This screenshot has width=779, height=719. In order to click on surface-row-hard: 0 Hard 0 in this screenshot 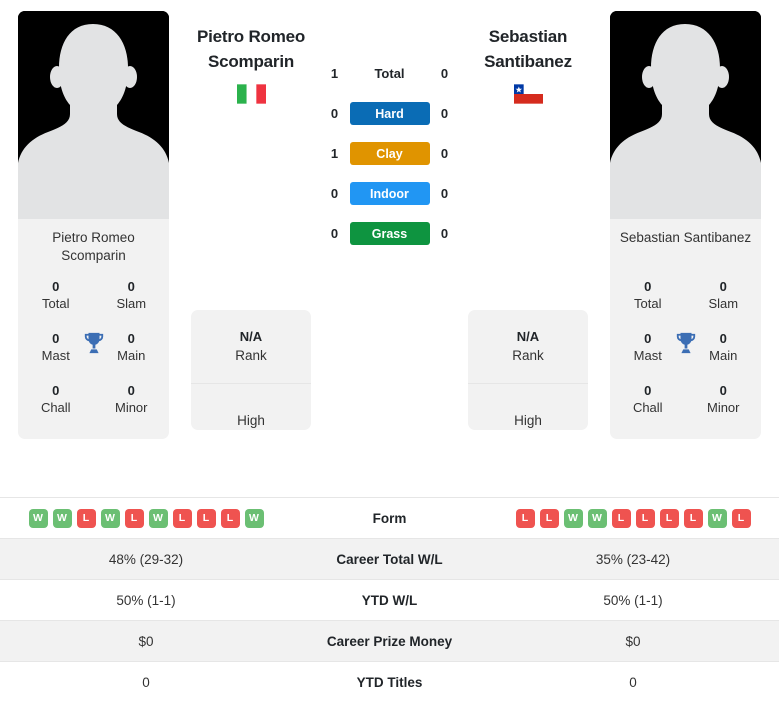, I will do `click(390, 113)`.